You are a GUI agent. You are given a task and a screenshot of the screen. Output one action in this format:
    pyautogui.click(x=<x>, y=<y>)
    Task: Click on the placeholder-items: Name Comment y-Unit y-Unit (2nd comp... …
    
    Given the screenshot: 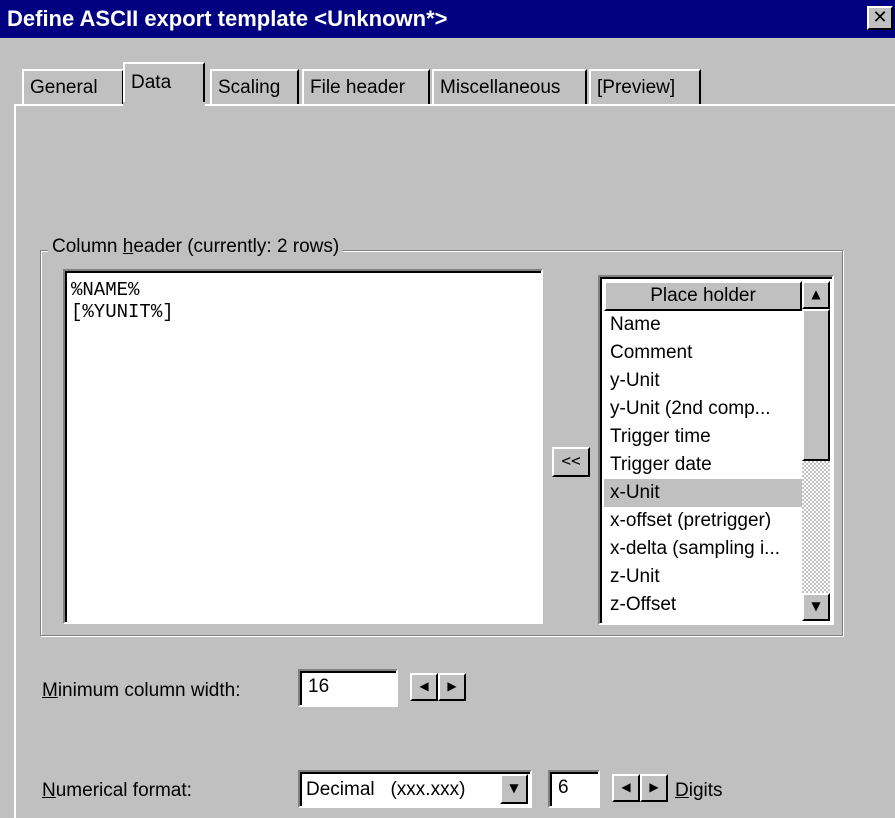 What is the action you would take?
    pyautogui.click(x=703, y=465)
    